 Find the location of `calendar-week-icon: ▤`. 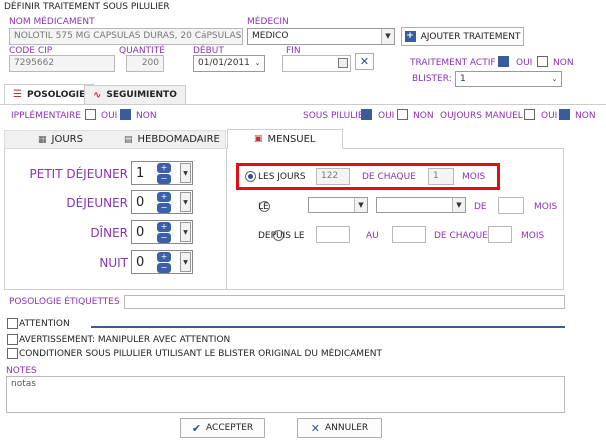

calendar-week-icon: ▤ is located at coordinates (128, 139).